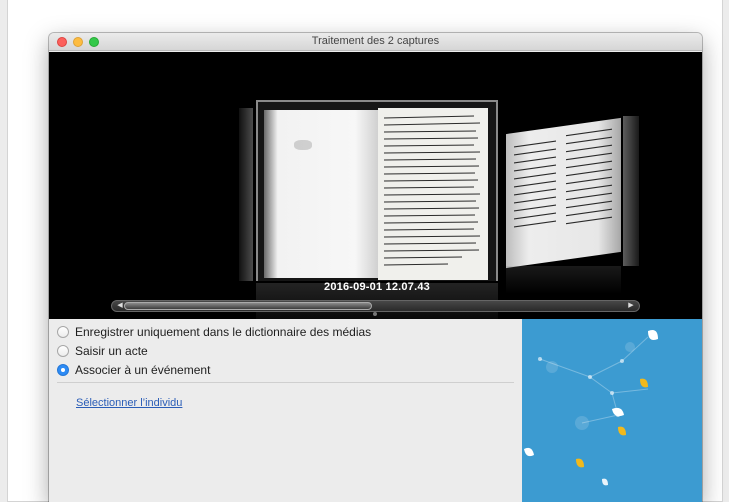 Image resolution: width=729 pixels, height=502 pixels. Describe the element at coordinates (375, 306) in the screenshot. I see `capture-scrollbar: ◀ ▶` at that location.